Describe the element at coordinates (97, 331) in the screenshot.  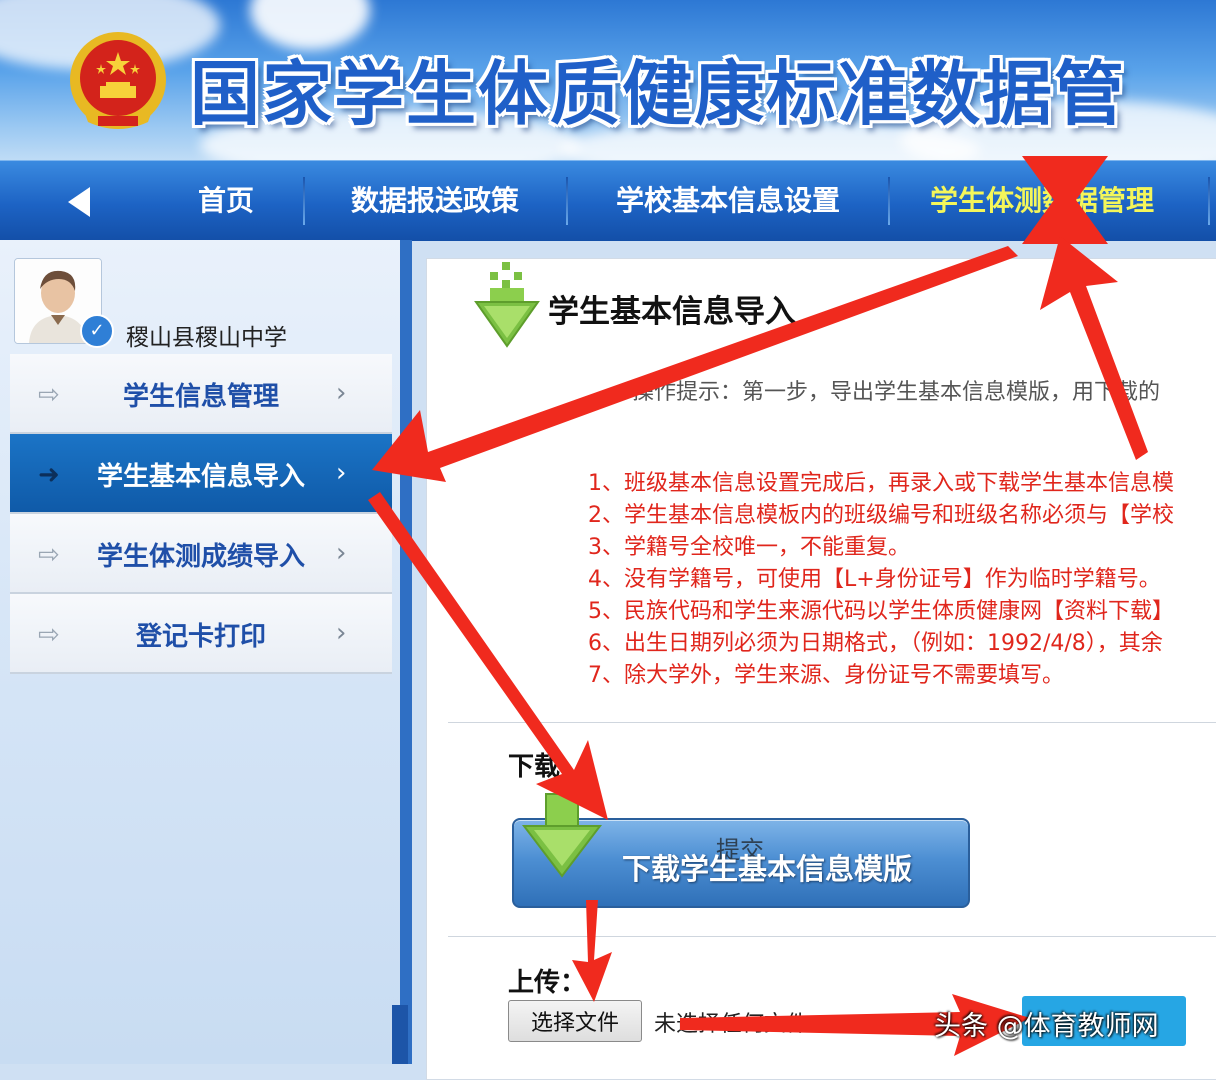
I see `verified-check-icon: ✓` at that location.